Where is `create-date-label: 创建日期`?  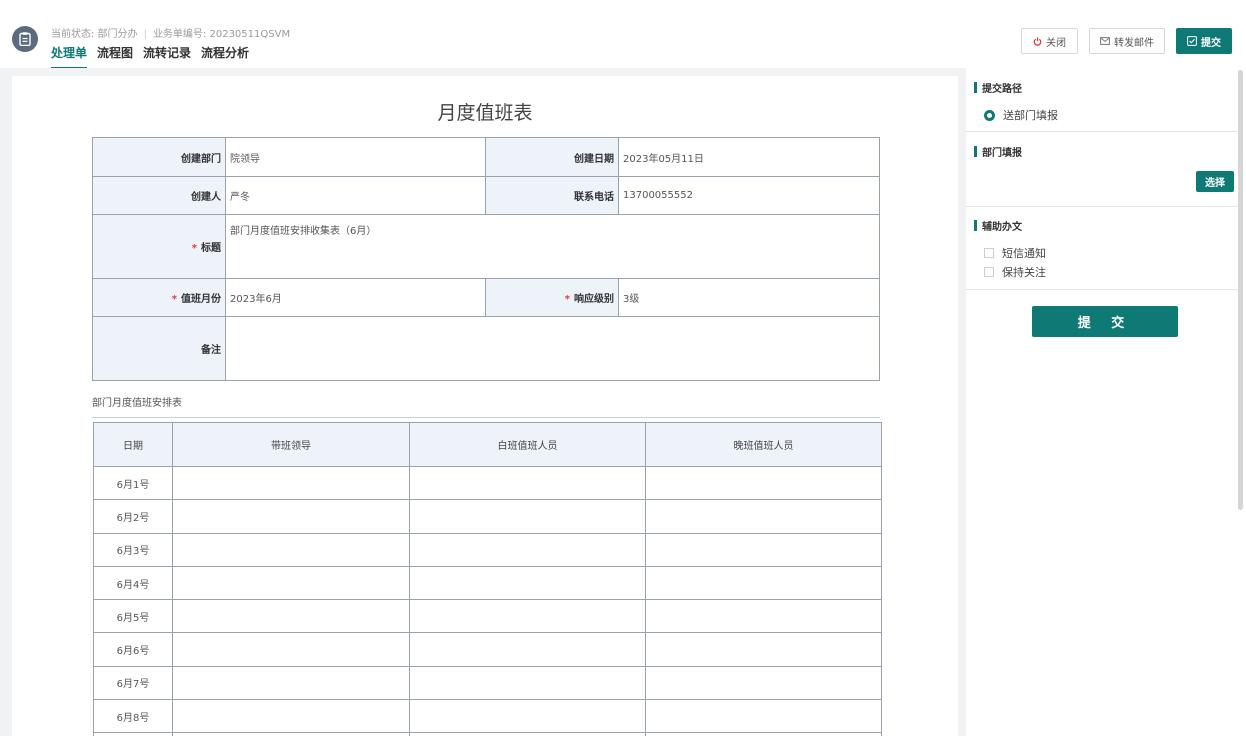 create-date-label: 创建日期 is located at coordinates (552, 157).